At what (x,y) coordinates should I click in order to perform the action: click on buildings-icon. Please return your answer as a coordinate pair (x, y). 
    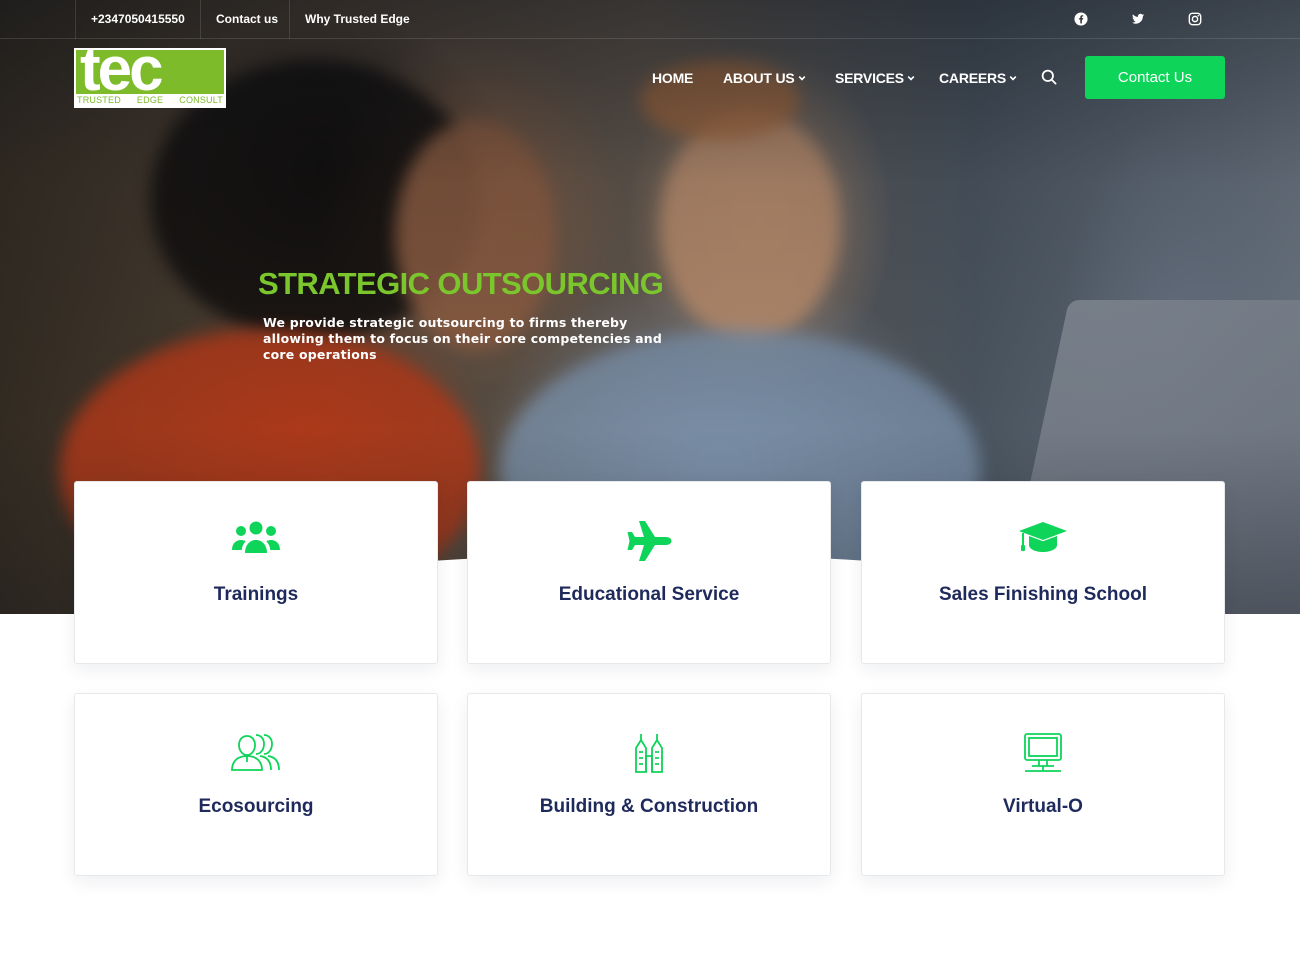
    Looking at the image, I should click on (649, 753).